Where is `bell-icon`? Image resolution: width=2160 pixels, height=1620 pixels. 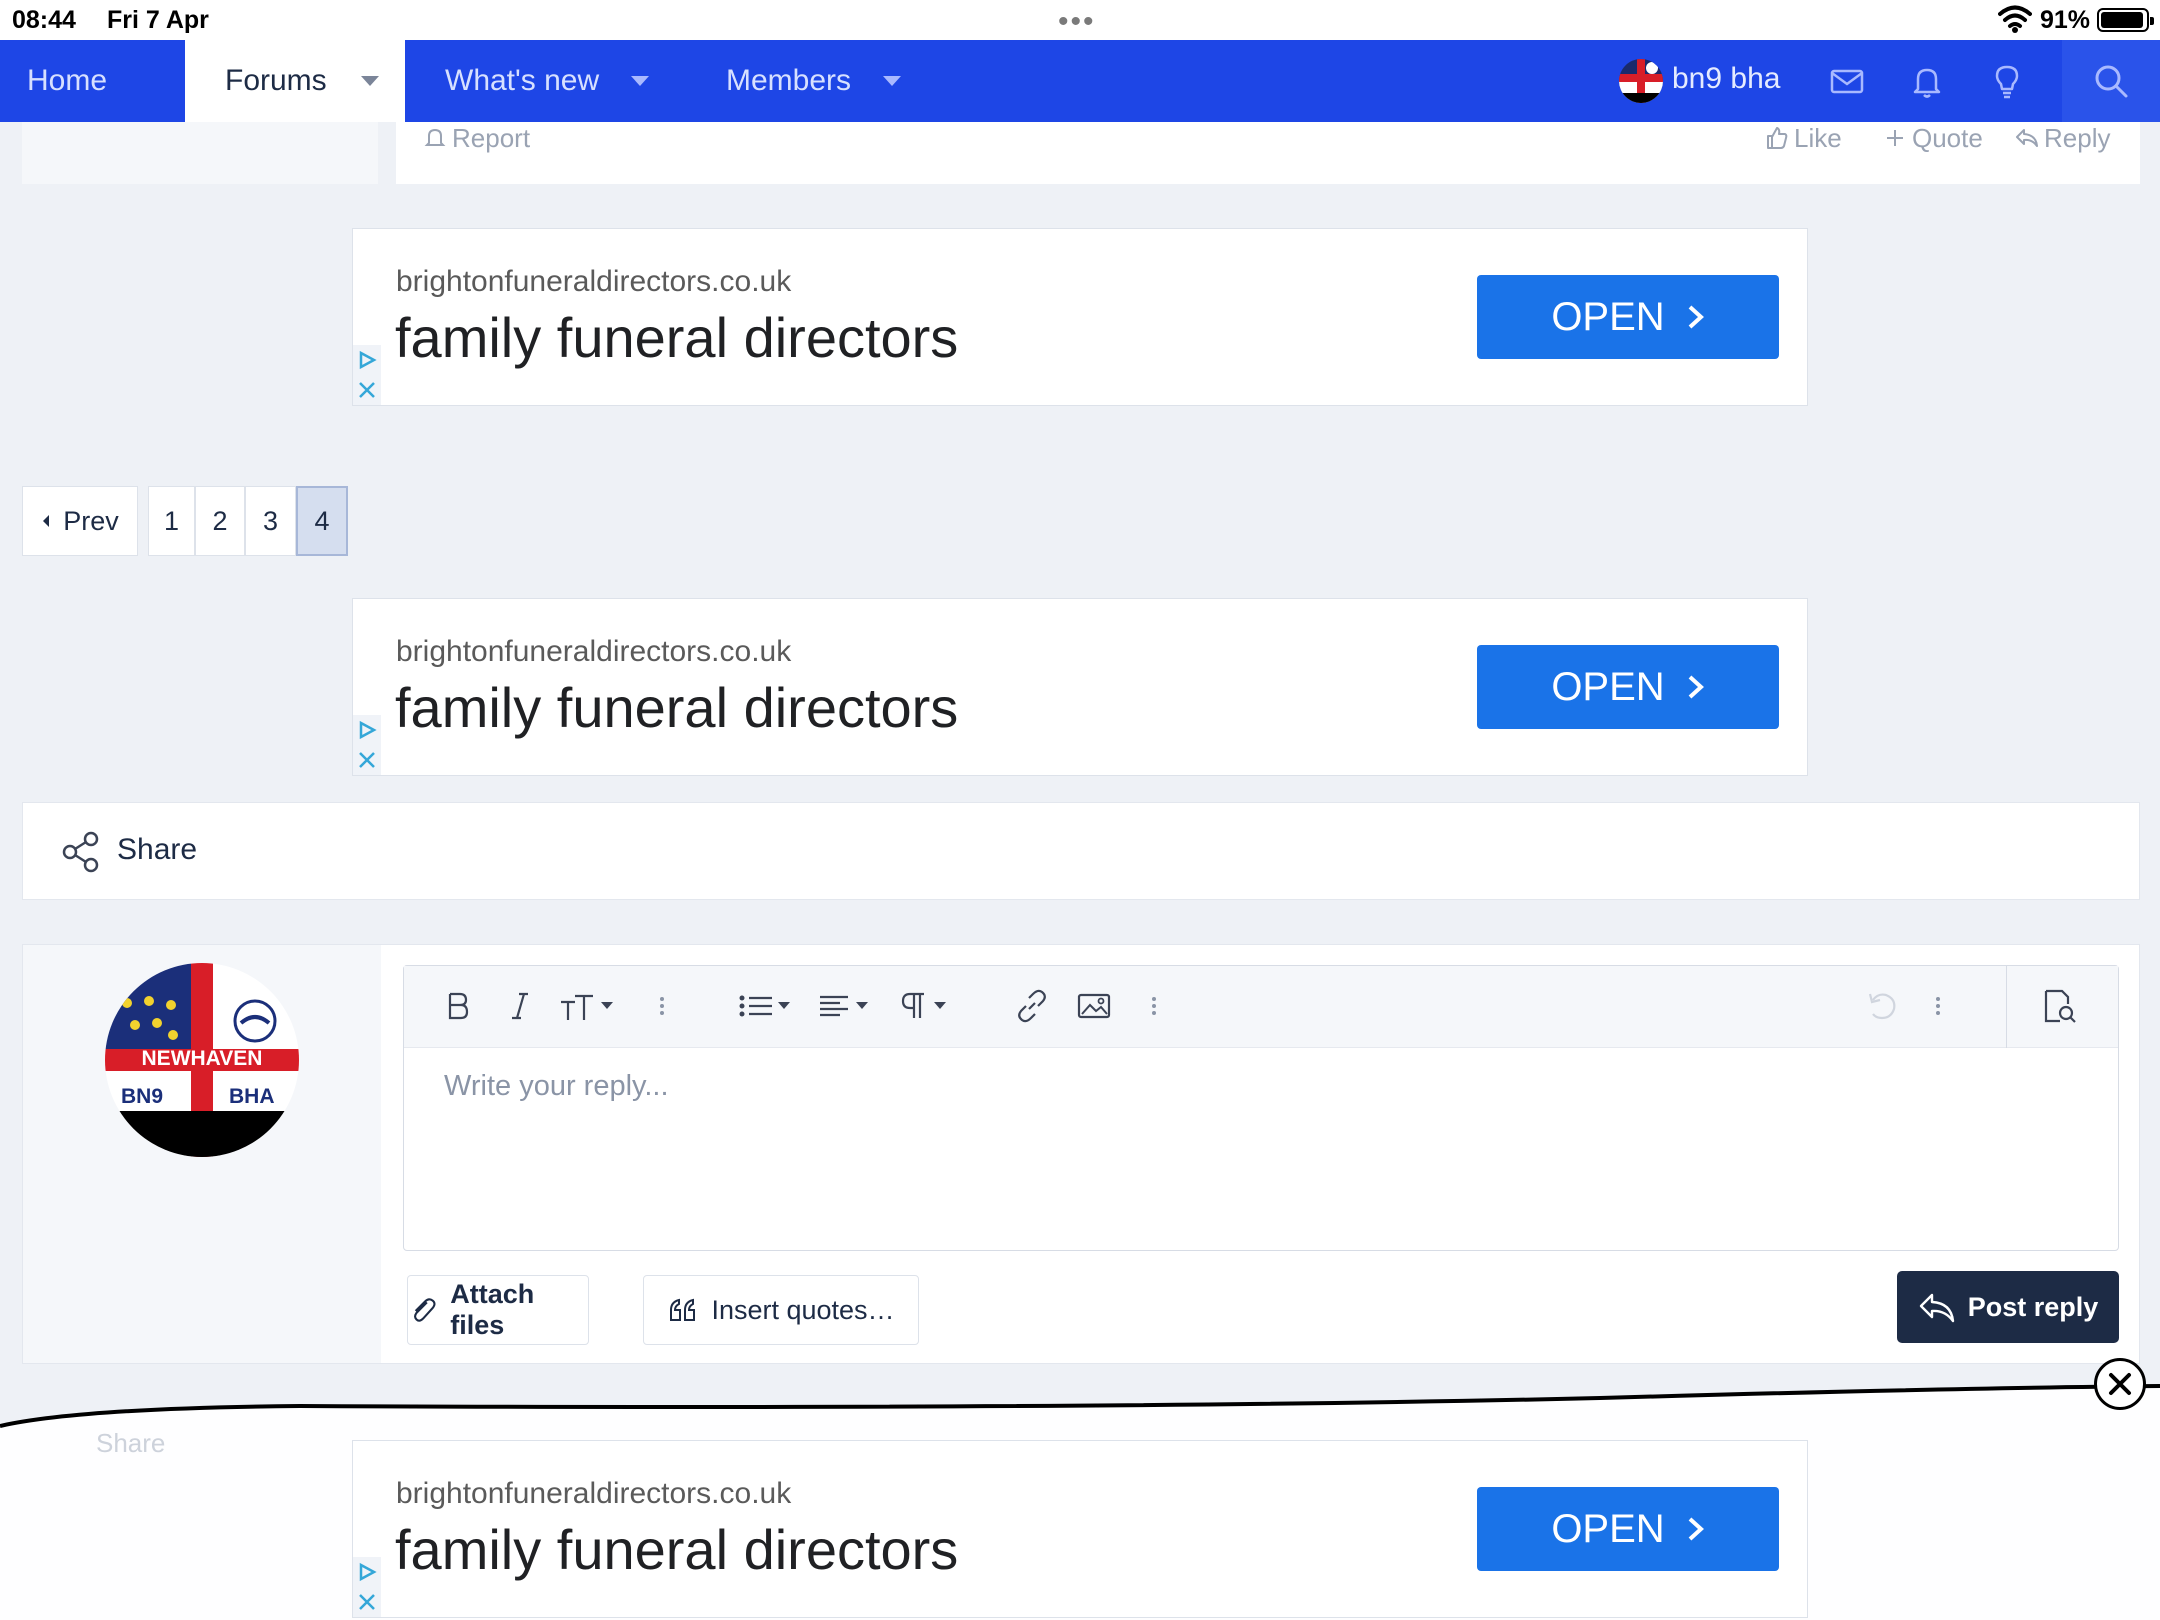
bell-icon is located at coordinates (1927, 81).